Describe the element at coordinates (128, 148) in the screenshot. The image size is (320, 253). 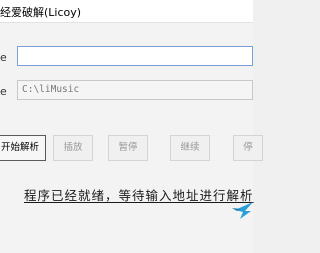
I see `pause-button: 暂停` at that location.